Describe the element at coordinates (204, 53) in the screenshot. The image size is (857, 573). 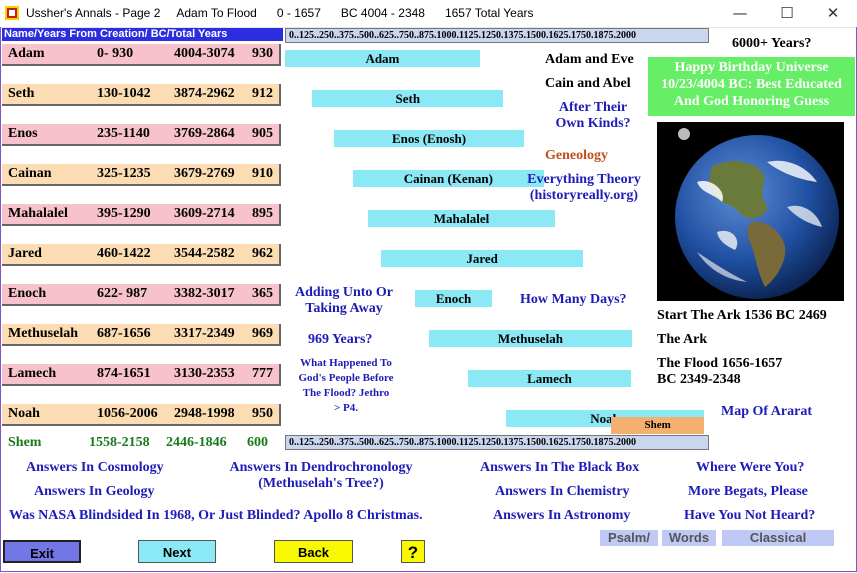
I see `patriarch-bc: 4004-3074` at that location.